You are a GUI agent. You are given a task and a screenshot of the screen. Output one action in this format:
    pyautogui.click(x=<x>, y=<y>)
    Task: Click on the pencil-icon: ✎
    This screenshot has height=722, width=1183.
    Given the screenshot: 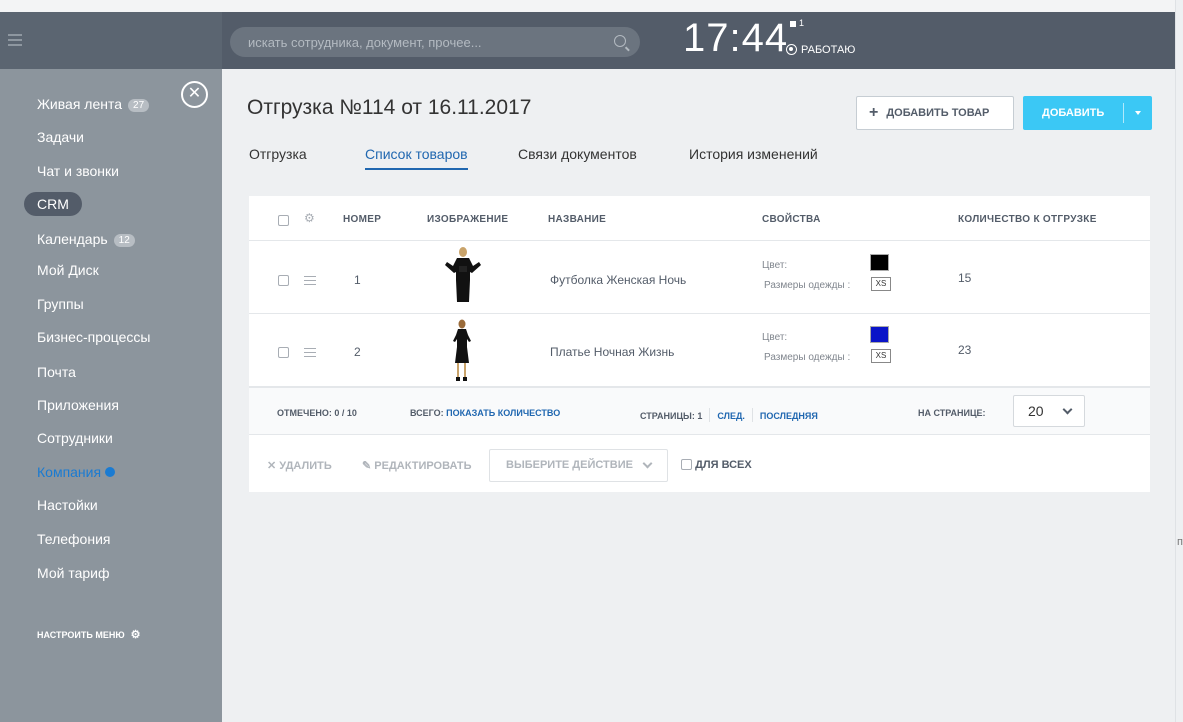 What is the action you would take?
    pyautogui.click(x=367, y=466)
    